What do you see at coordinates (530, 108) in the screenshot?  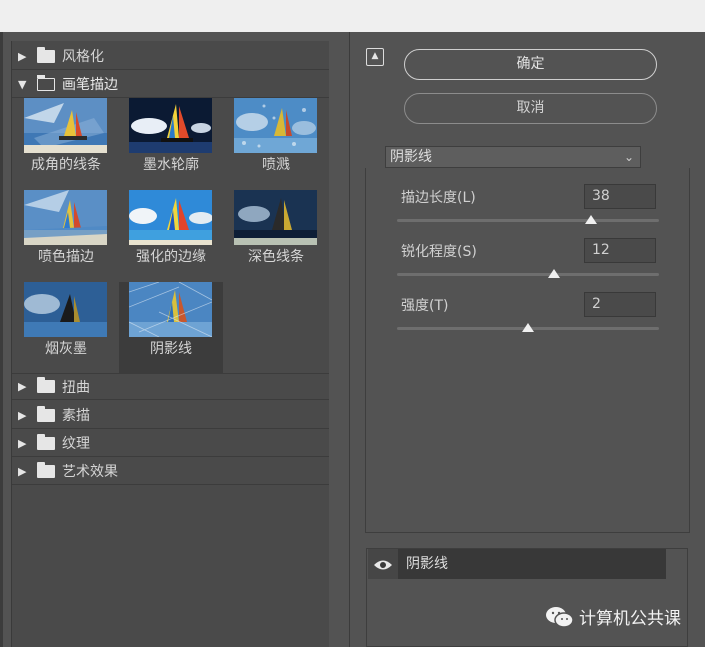 I see `cancel-button: 取消` at bounding box center [530, 108].